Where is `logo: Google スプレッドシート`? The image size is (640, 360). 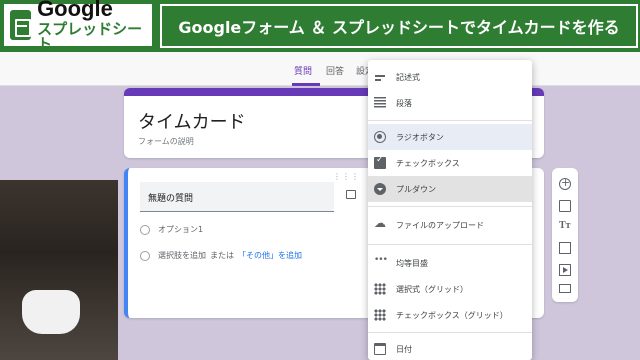 logo: Google スプレッドシート is located at coordinates (78, 26).